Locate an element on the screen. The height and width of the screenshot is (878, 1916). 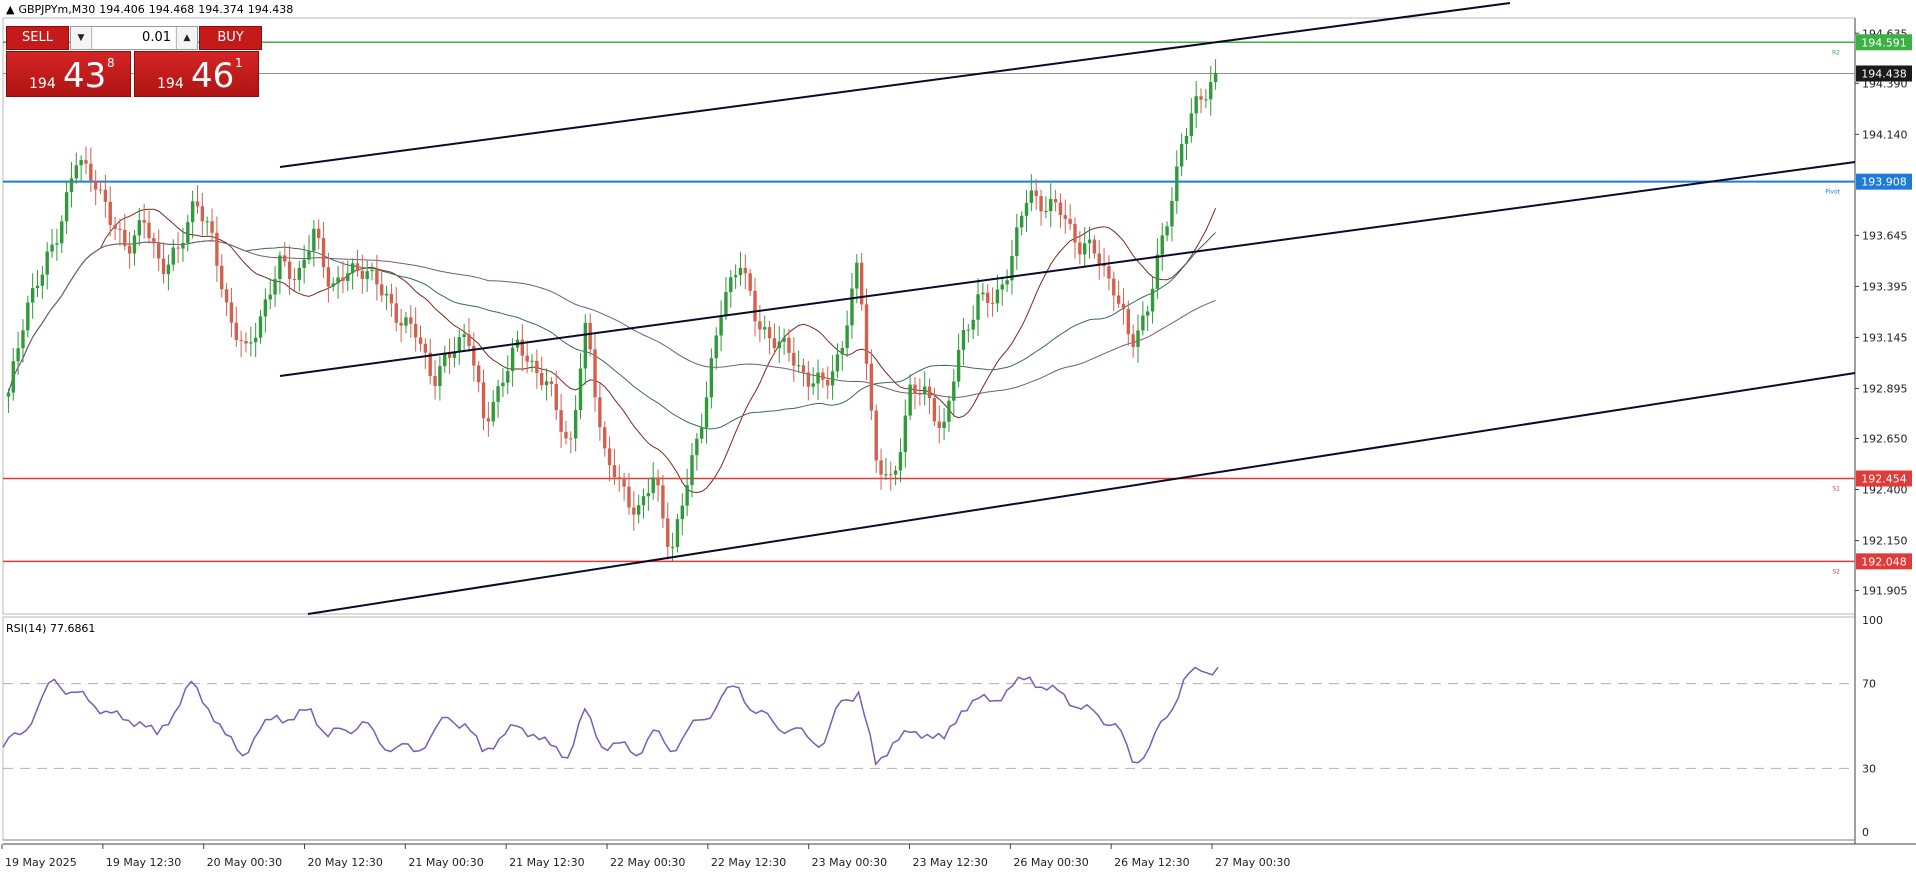
lot-size-input: 0.01 is located at coordinates (134, 38).